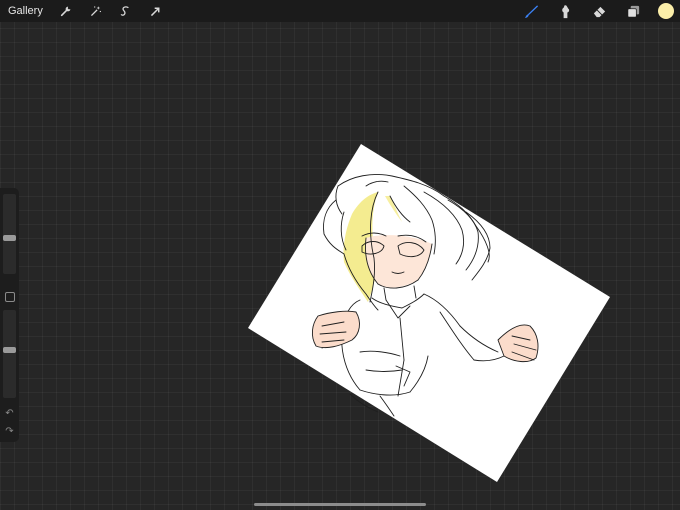 This screenshot has height=510, width=680. Describe the element at coordinates (340, 504) in the screenshot. I see `home-indicator` at that location.